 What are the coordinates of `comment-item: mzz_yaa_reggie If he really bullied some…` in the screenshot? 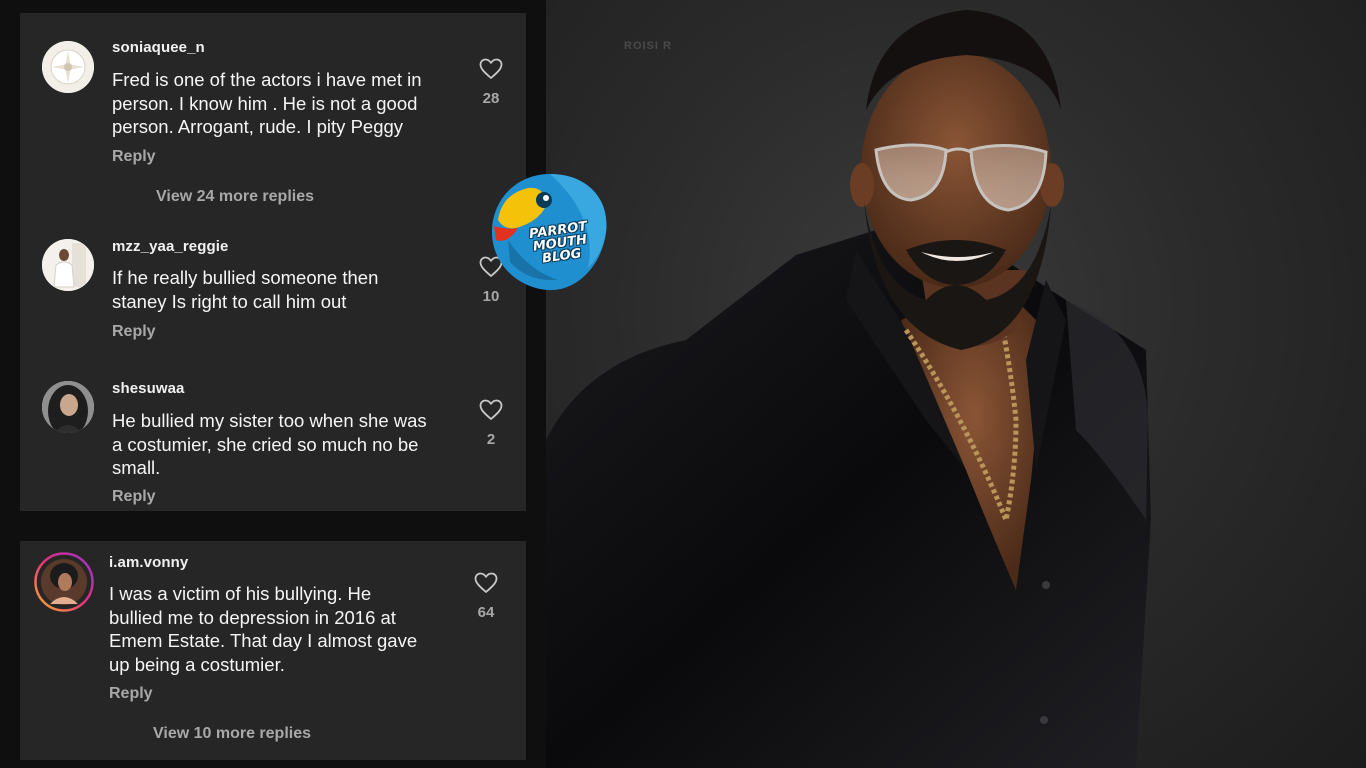 It's located at (273, 288).